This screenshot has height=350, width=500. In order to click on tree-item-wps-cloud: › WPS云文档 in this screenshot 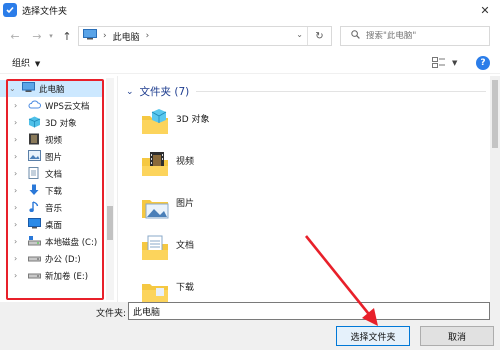, I will do `click(52, 105)`.